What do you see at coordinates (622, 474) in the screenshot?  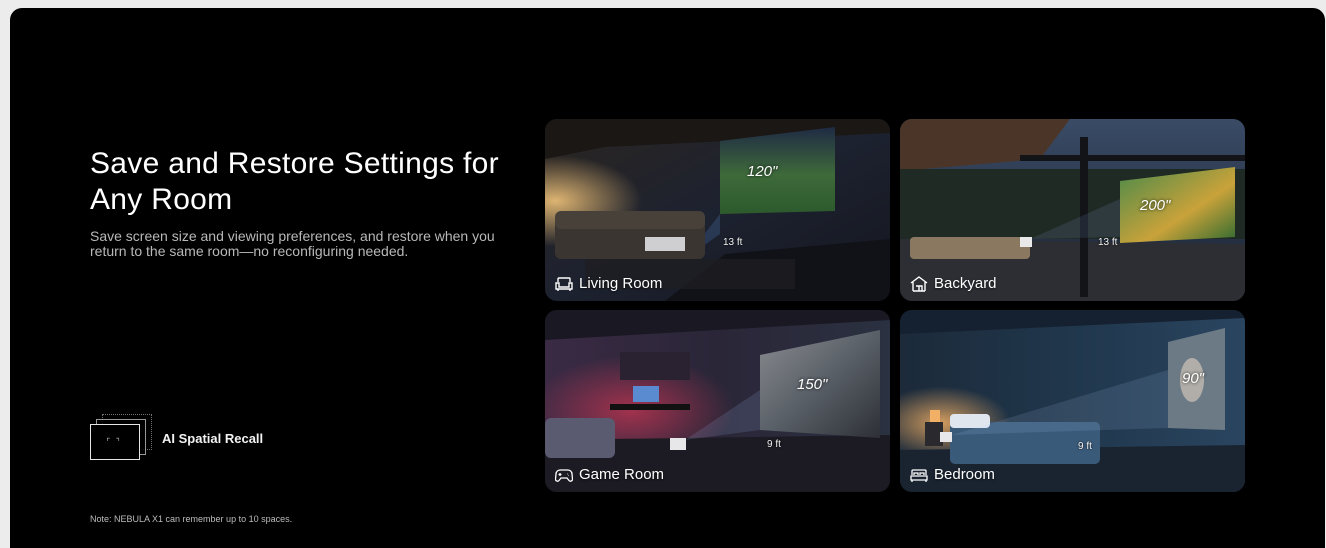 I see `room-name: Game Room` at bounding box center [622, 474].